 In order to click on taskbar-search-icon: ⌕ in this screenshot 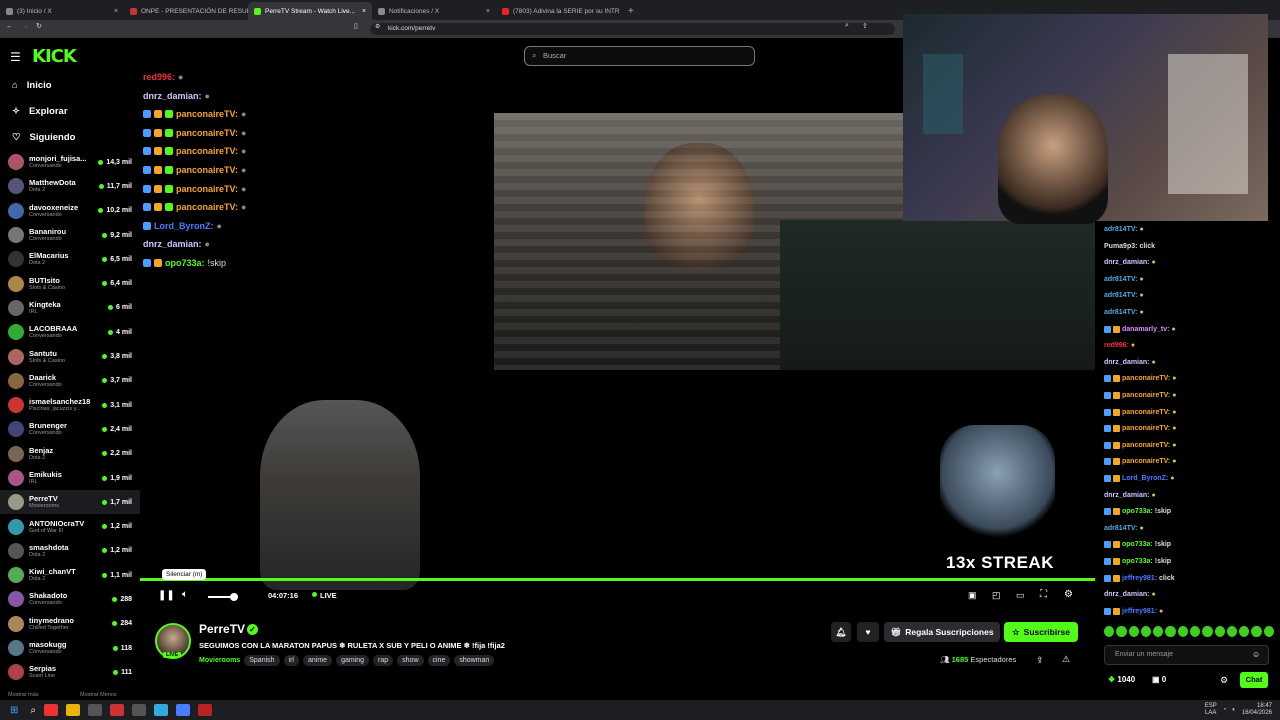, I will do `click(33, 710)`.